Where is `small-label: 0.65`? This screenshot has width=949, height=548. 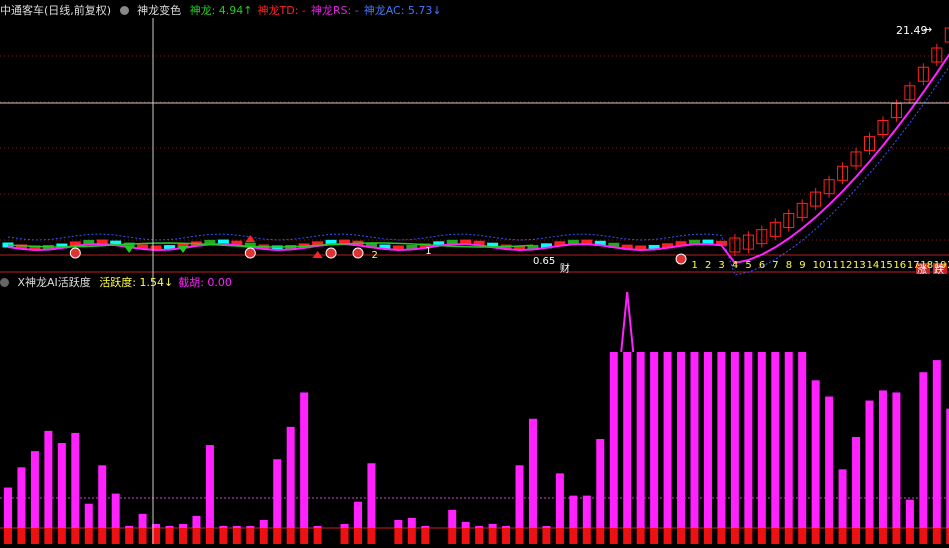
small-label: 0.65 is located at coordinates (544, 261).